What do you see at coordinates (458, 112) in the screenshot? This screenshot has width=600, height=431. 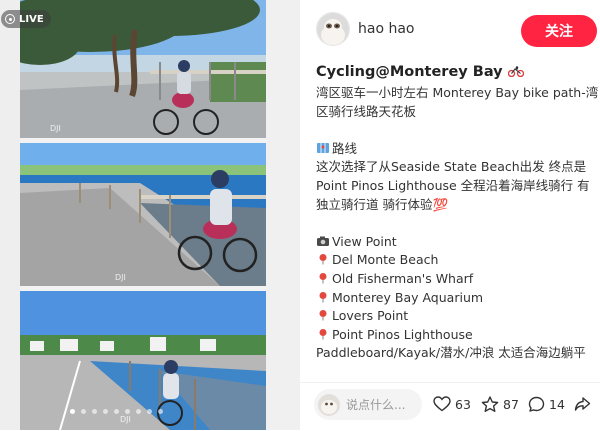 I see `note-line: 区骑行线路天花板` at bounding box center [458, 112].